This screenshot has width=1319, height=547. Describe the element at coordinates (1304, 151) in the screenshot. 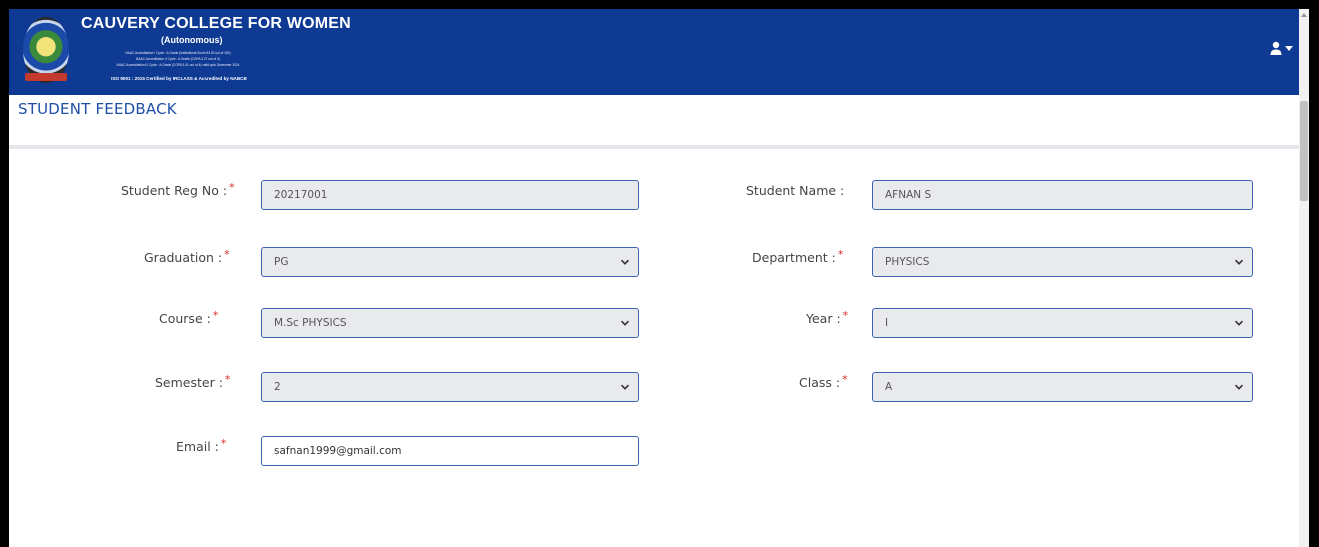

I see `scroll-thumb` at that location.